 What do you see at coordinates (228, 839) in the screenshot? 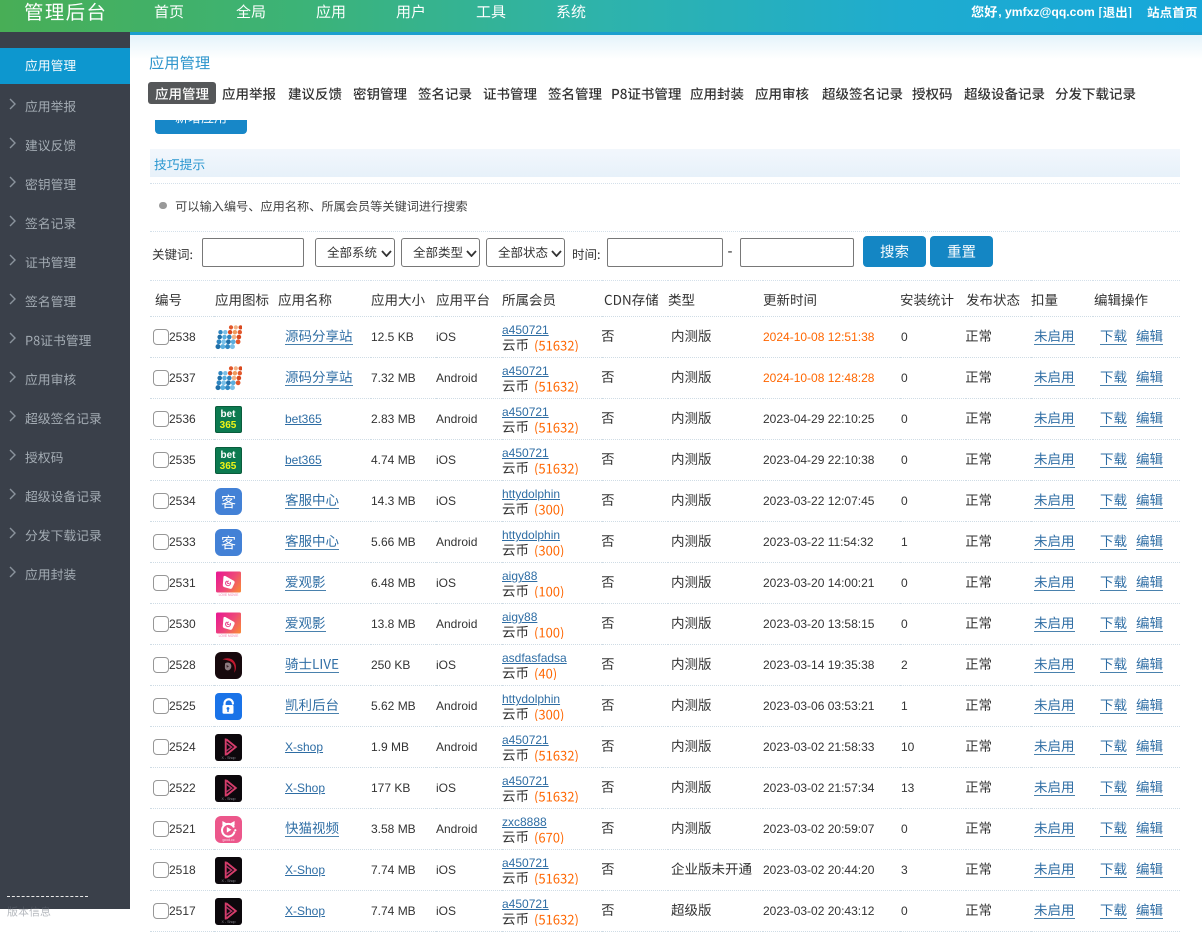
I see `svg-text: good.cc` at bounding box center [228, 839].